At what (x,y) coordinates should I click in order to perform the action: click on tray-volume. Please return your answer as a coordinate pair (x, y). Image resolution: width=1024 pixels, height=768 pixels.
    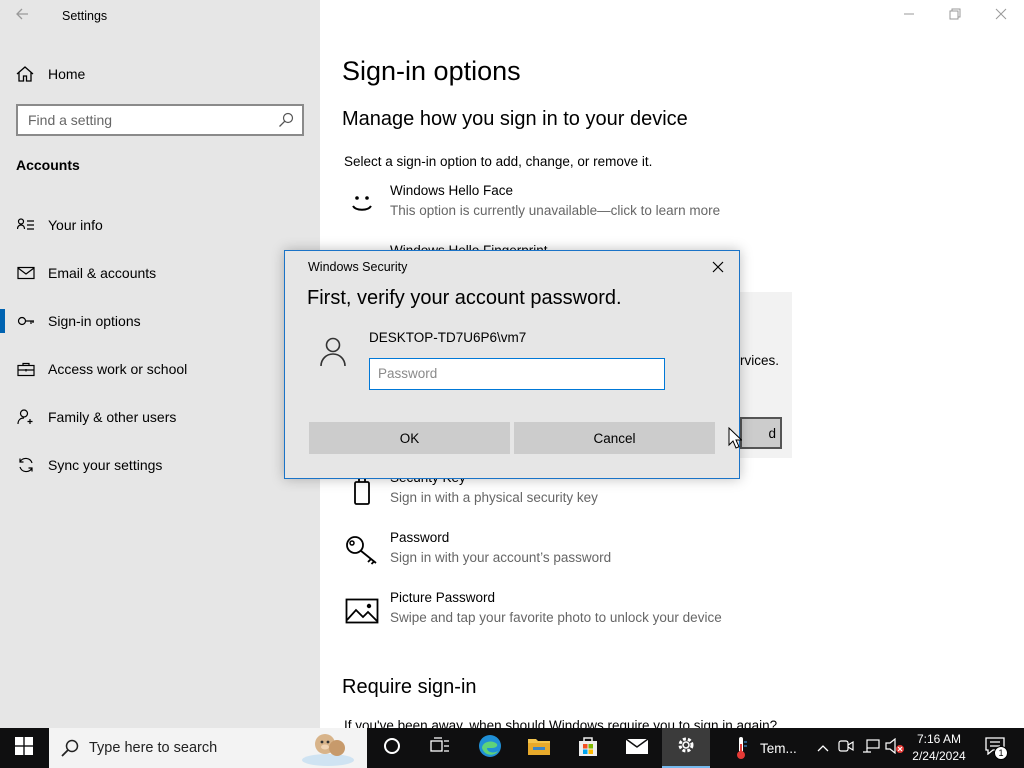
    Looking at the image, I should click on (895, 748).